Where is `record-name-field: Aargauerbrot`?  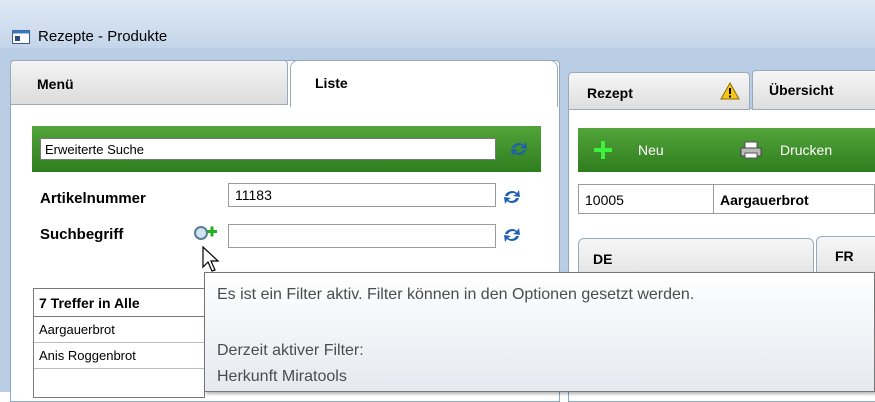 record-name-field: Aargauerbrot is located at coordinates (794, 199).